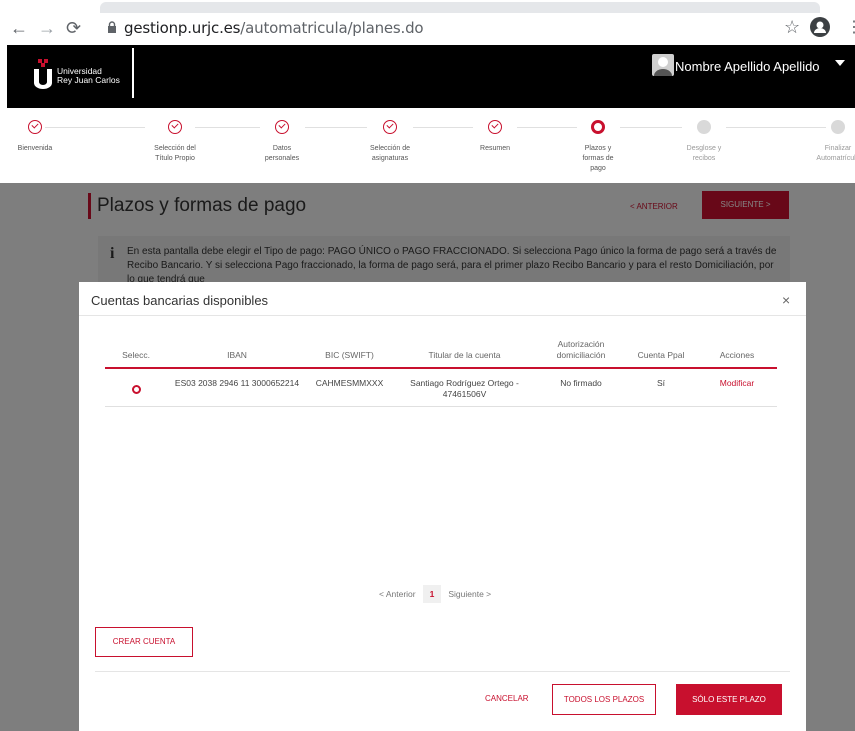 The height and width of the screenshot is (731, 855). Describe the element at coordinates (464, 387) in the screenshot. I see `titular-cell: Santiago Rodríguez Ortego - 47461506V` at that location.